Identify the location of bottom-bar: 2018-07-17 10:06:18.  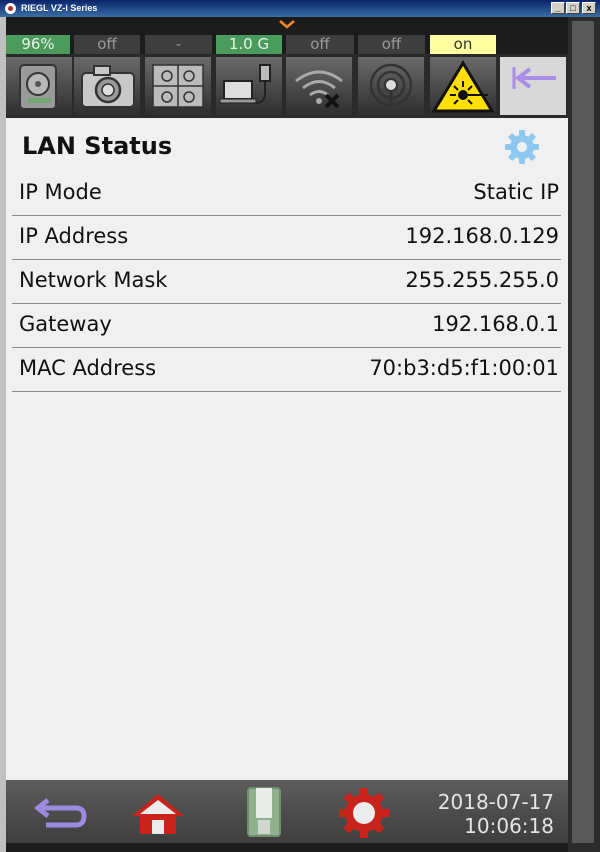
(287, 811).